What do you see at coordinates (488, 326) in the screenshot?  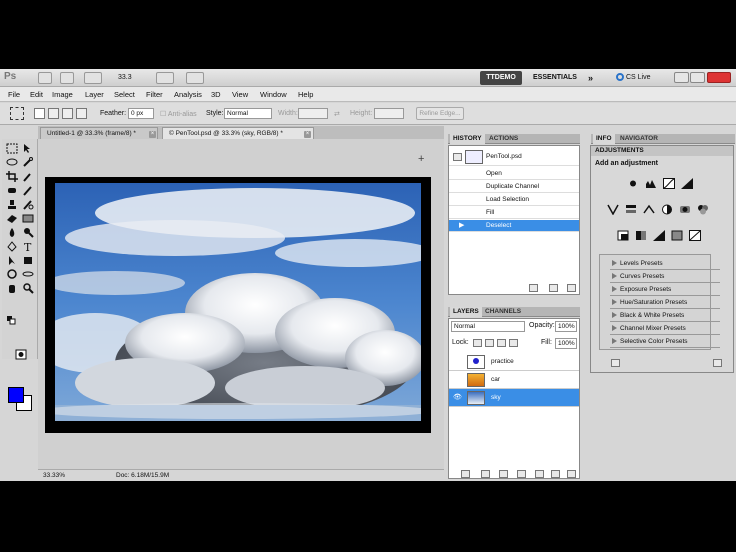 I see `blend-mode-select: Normal` at bounding box center [488, 326].